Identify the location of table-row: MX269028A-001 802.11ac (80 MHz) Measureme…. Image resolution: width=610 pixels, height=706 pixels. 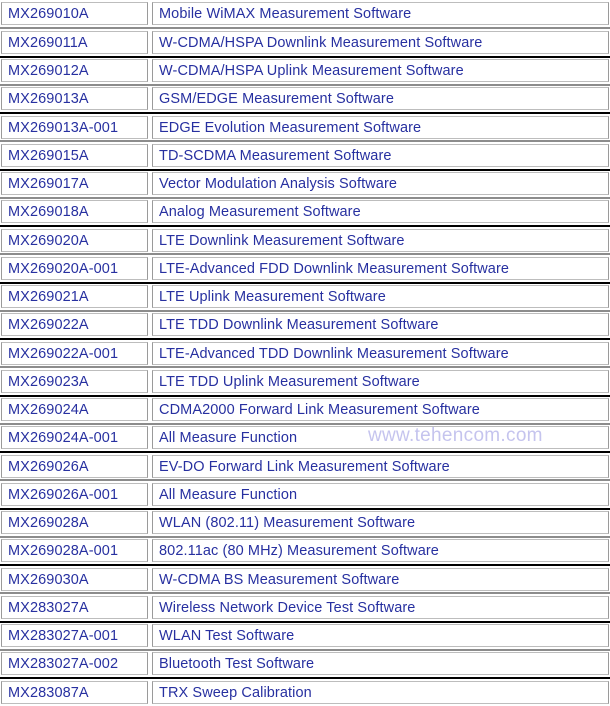
(305, 550).